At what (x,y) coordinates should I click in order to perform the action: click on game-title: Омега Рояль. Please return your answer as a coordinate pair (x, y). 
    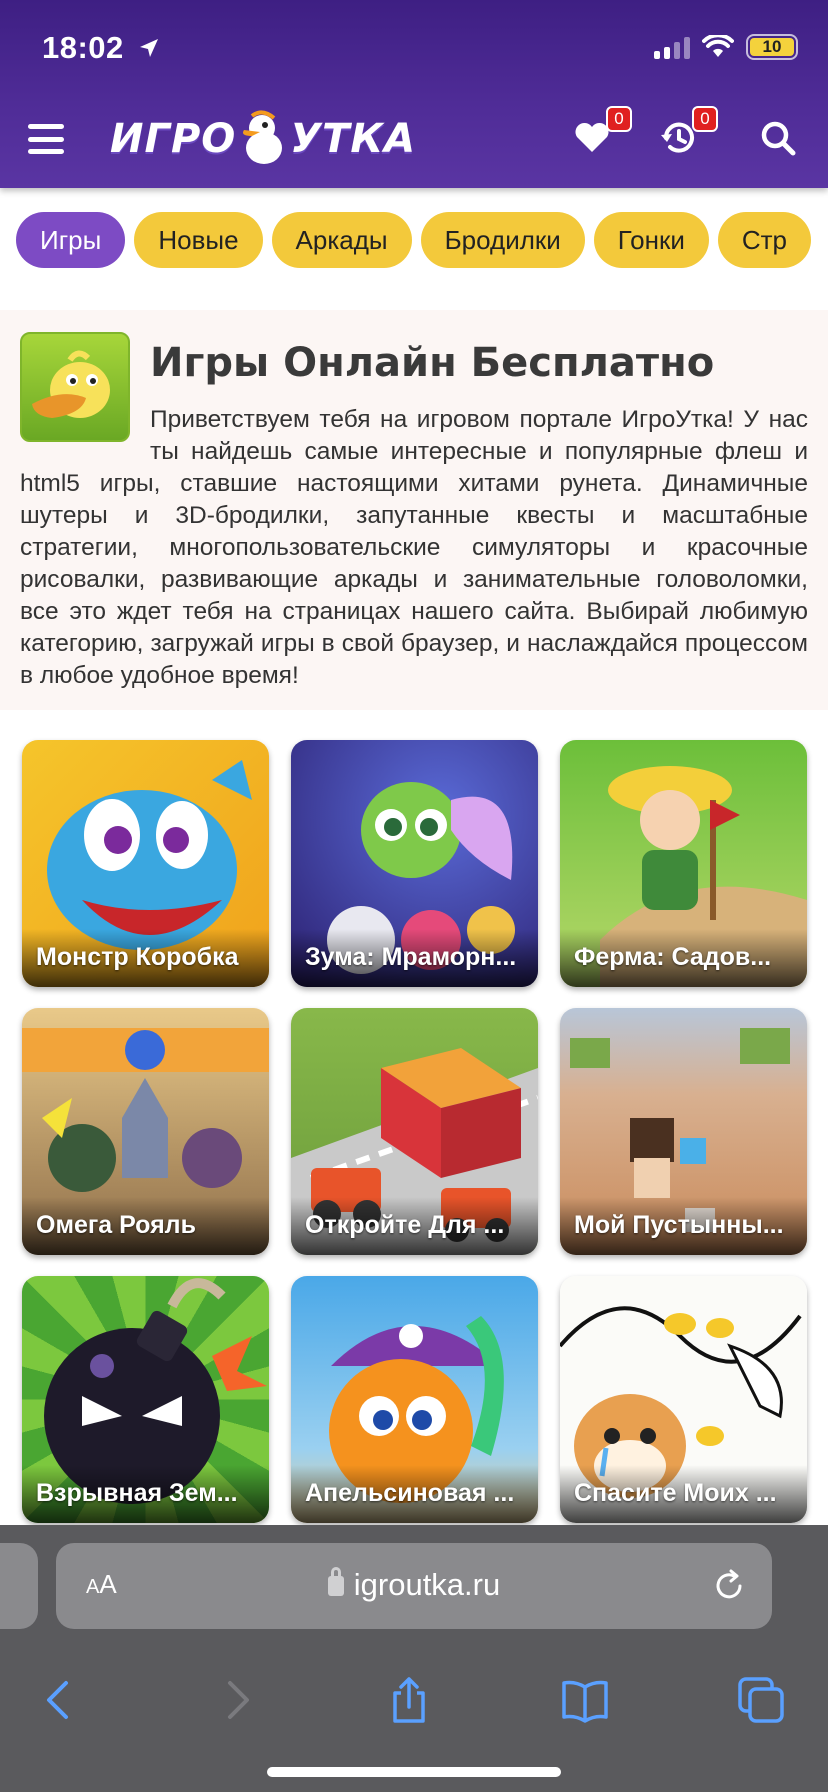
    Looking at the image, I should click on (145, 1226).